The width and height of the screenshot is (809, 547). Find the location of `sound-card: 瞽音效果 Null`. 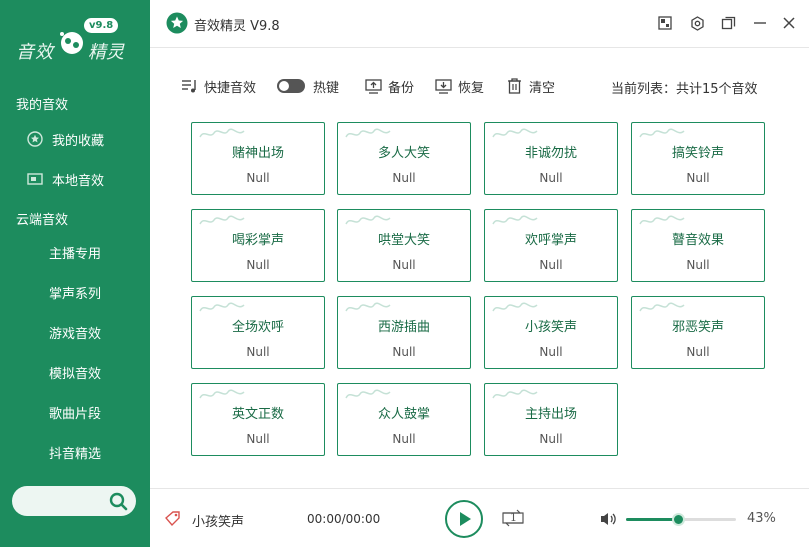

sound-card: 瞽音效果 Null is located at coordinates (698, 245).